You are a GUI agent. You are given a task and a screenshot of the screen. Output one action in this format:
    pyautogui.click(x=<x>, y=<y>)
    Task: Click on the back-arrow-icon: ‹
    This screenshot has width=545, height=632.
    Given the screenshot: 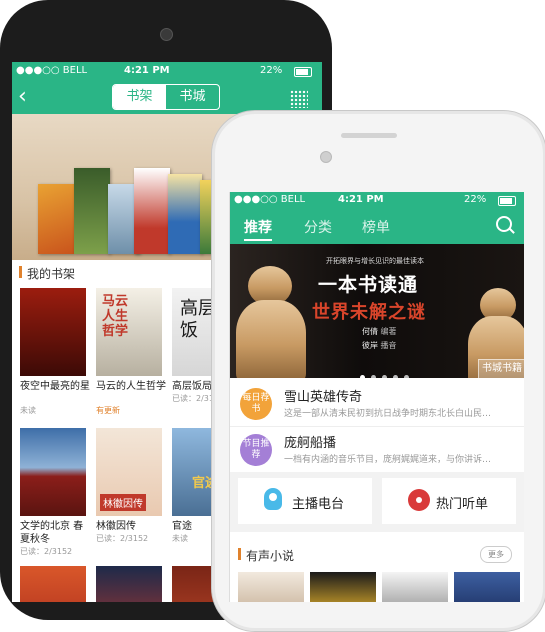 What is the action you would take?
    pyautogui.click(x=22, y=96)
    